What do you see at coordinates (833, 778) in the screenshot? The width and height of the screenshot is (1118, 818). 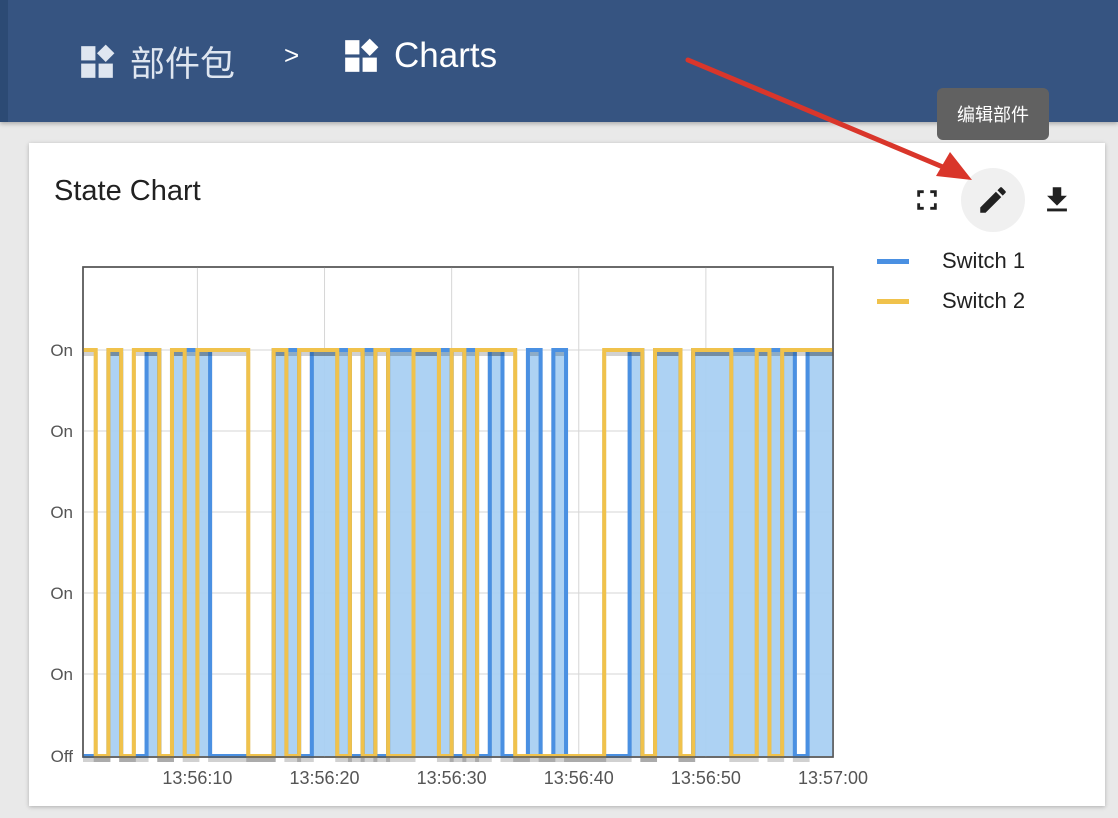 I see `x-tick-label: 13:57:00` at bounding box center [833, 778].